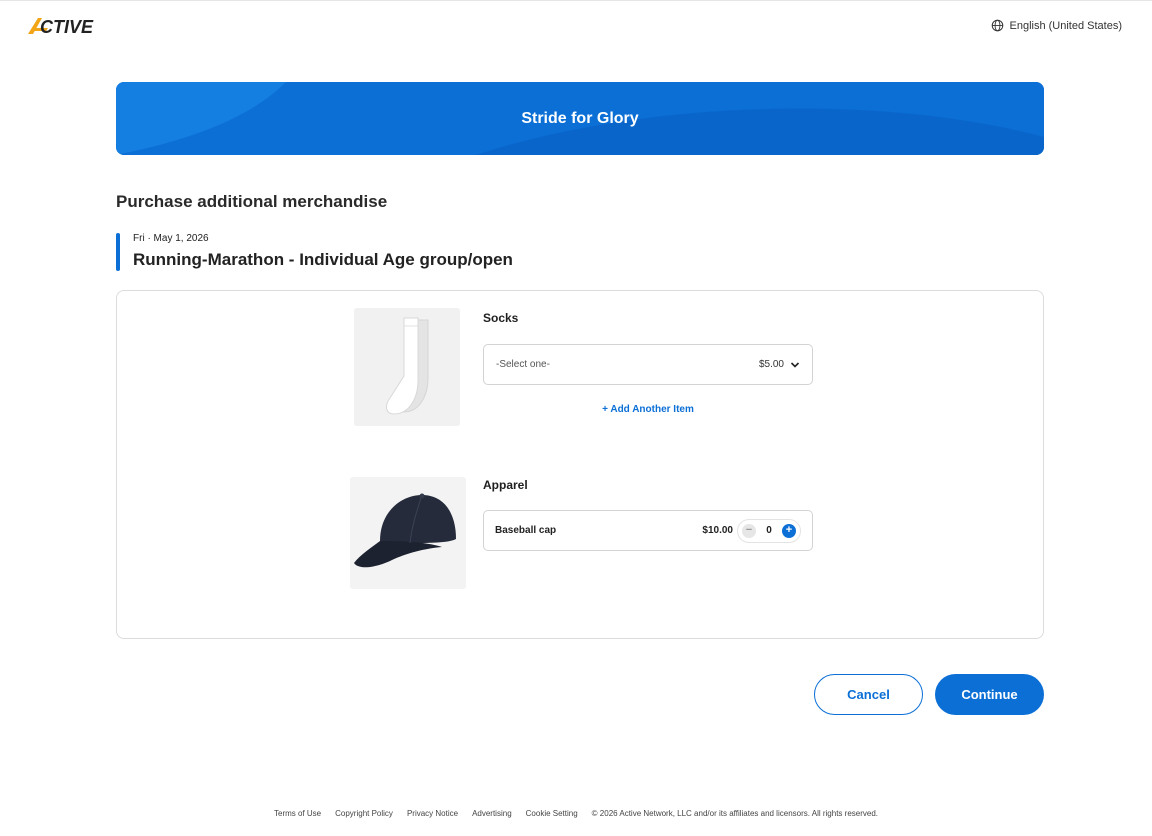 Image resolution: width=1152 pixels, height=836 pixels. I want to click on socks-price: $5.00, so click(771, 364).